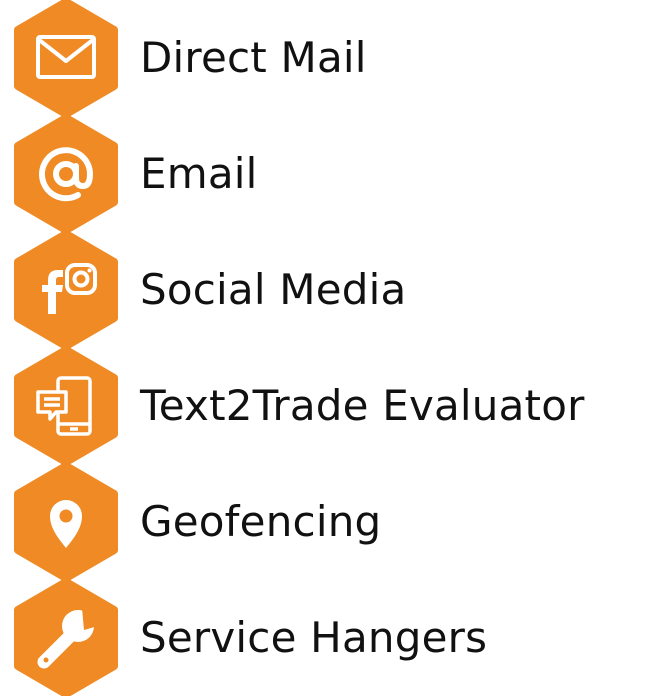  I want to click on item-label: Direct Mail, so click(253, 57).